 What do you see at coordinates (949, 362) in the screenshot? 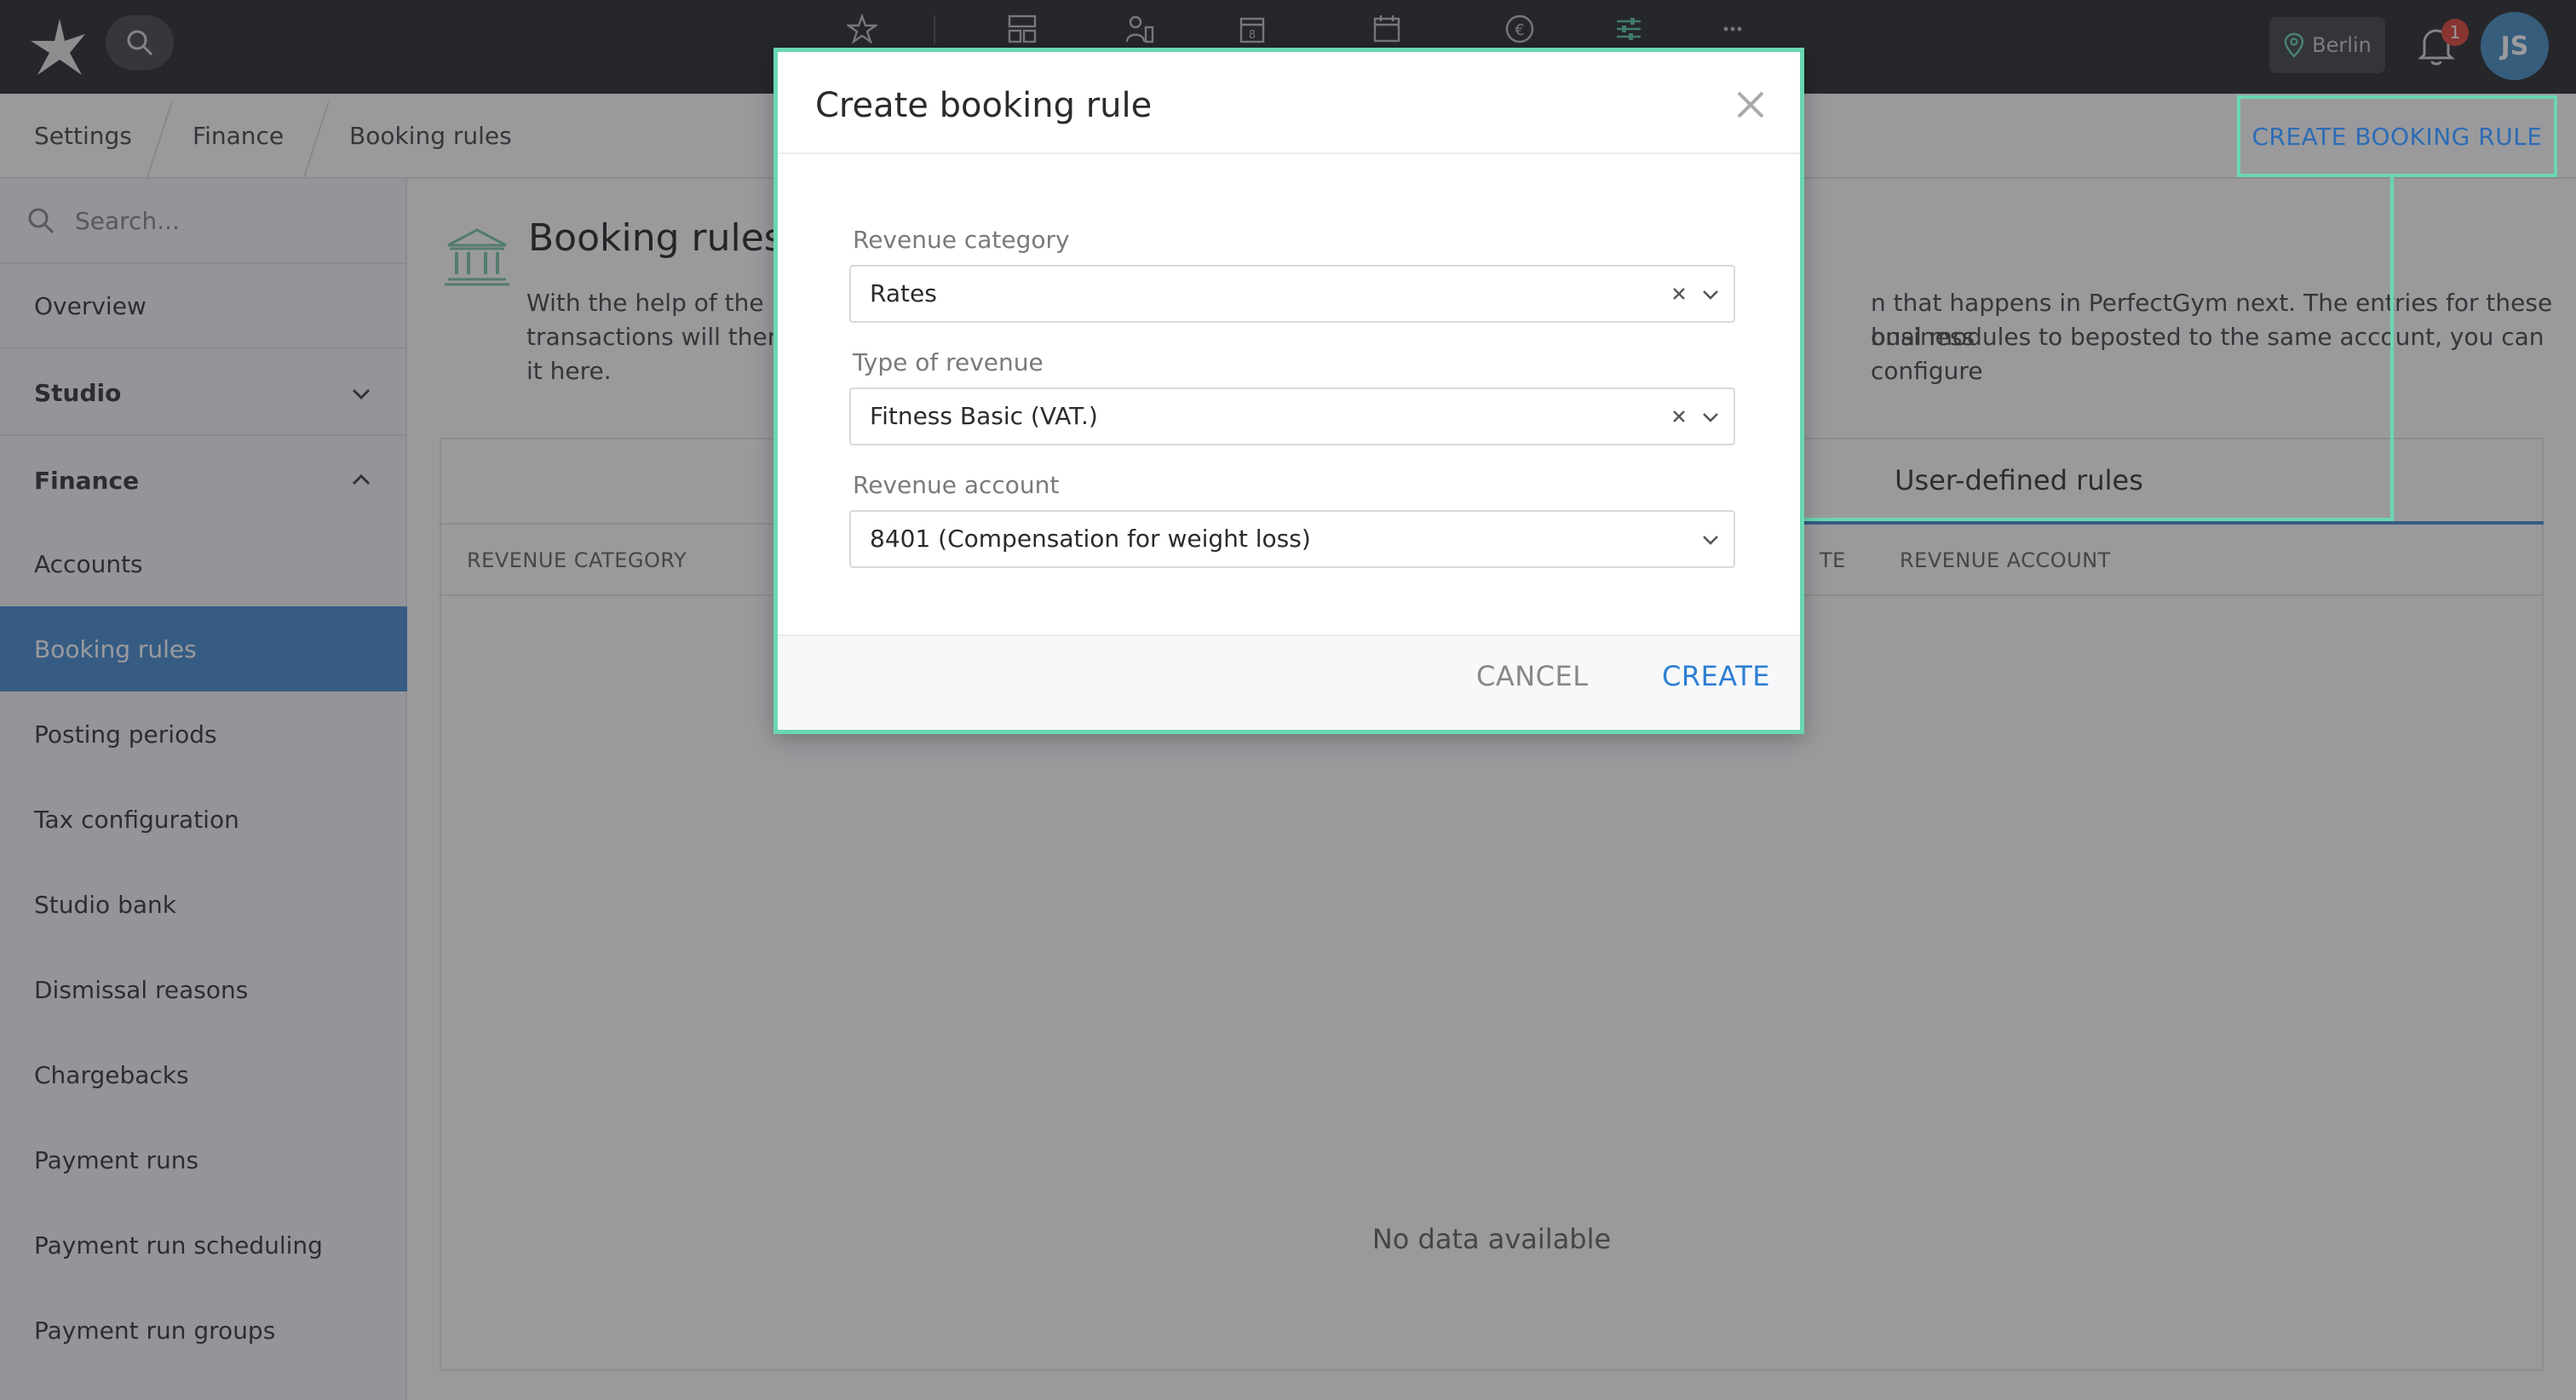
I see `type-of-revenue-label: Type of revenue` at bounding box center [949, 362].